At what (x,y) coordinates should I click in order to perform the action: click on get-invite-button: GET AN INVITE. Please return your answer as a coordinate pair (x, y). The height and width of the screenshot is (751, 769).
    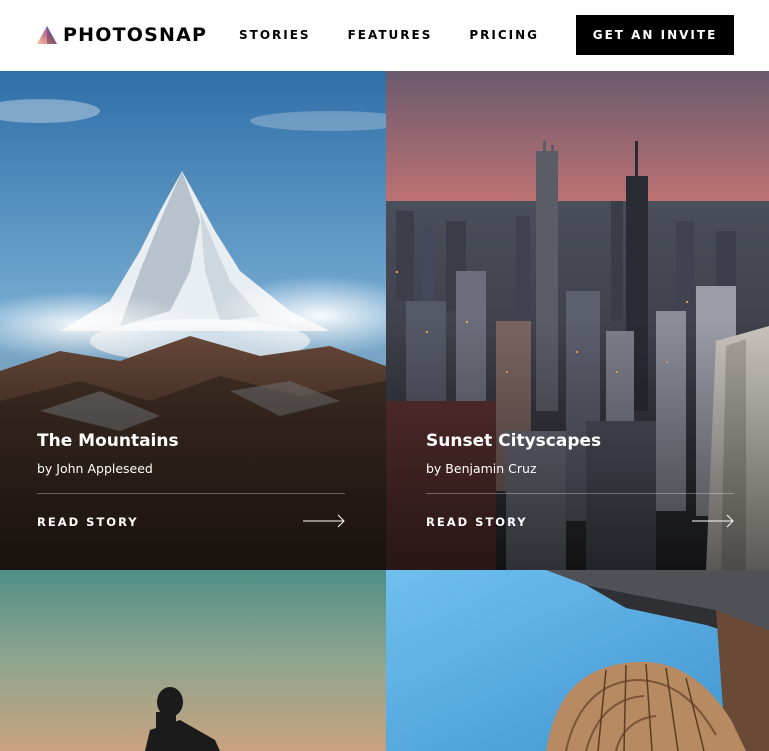
    Looking at the image, I should click on (655, 35).